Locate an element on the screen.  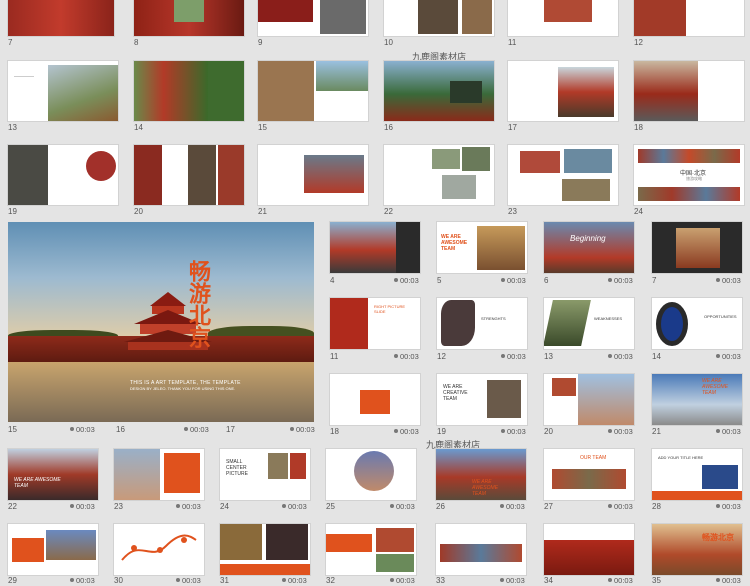
slide-number: 29 is located at coordinates (12, 580).